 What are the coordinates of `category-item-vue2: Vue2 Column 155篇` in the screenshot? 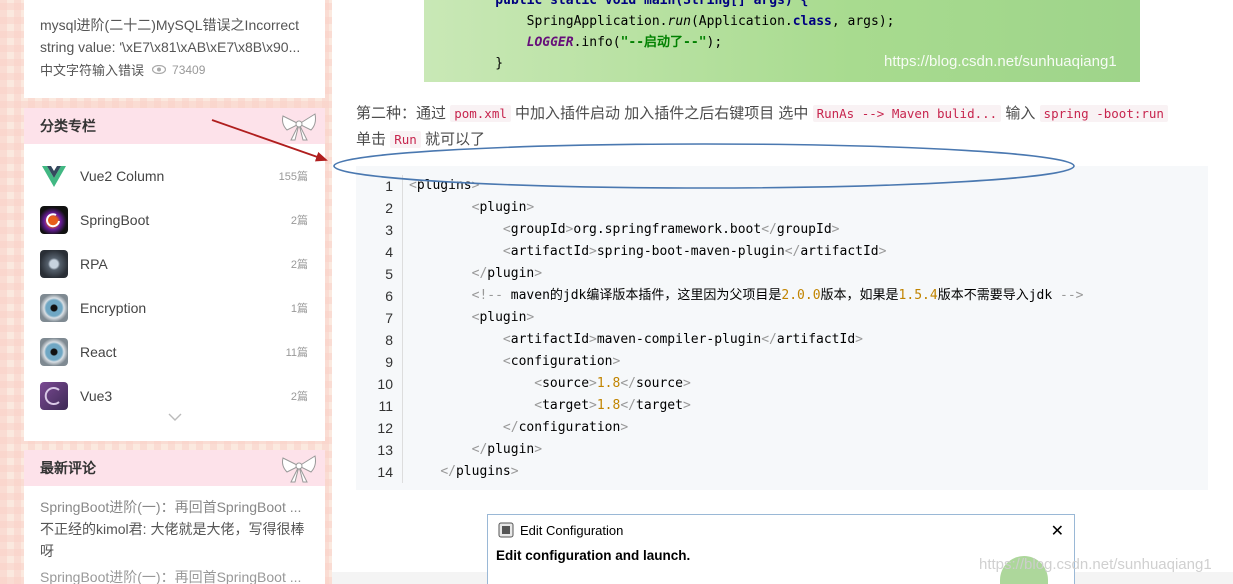 It's located at (174, 176).